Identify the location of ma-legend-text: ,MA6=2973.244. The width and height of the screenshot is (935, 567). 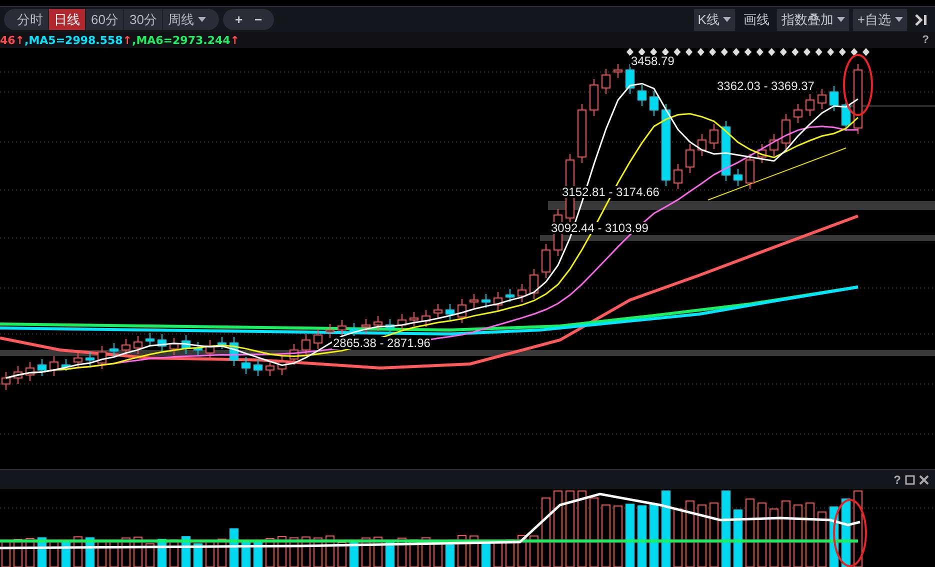
(181, 40).